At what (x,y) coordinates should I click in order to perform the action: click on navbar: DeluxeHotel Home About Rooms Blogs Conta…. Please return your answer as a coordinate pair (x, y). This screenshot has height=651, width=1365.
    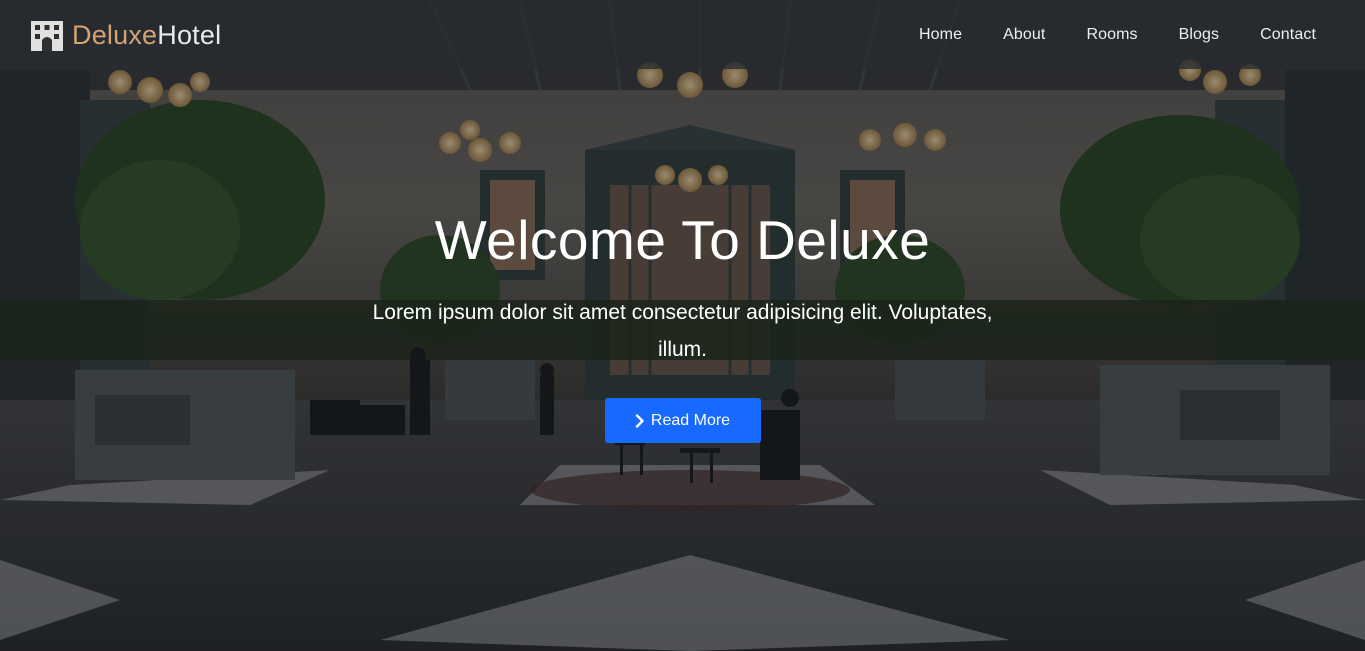
    Looking at the image, I should click on (682, 34).